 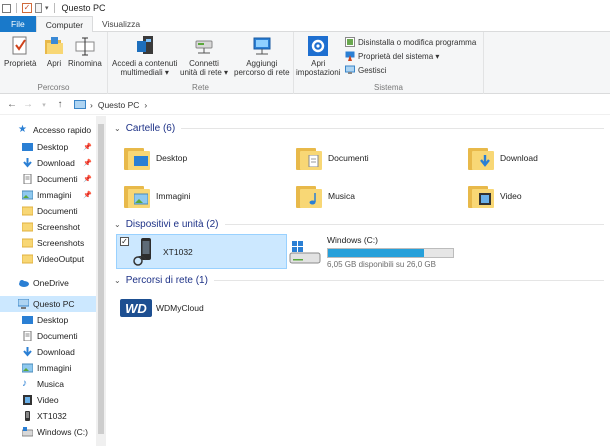 I want to click on open-settings-button: Apri impostazioni, so click(x=318, y=56).